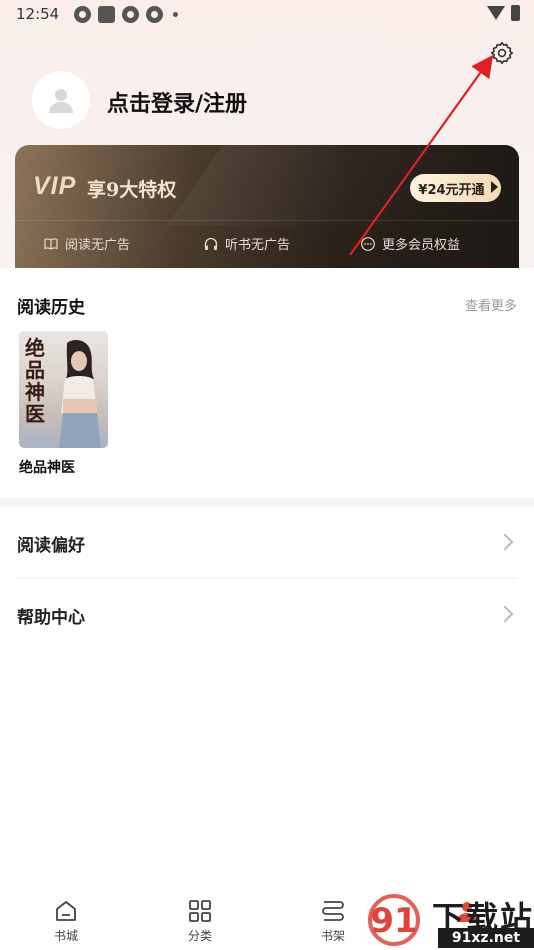 The image size is (534, 950). Describe the element at coordinates (200, 911) in the screenshot. I see `grid-icon` at that location.